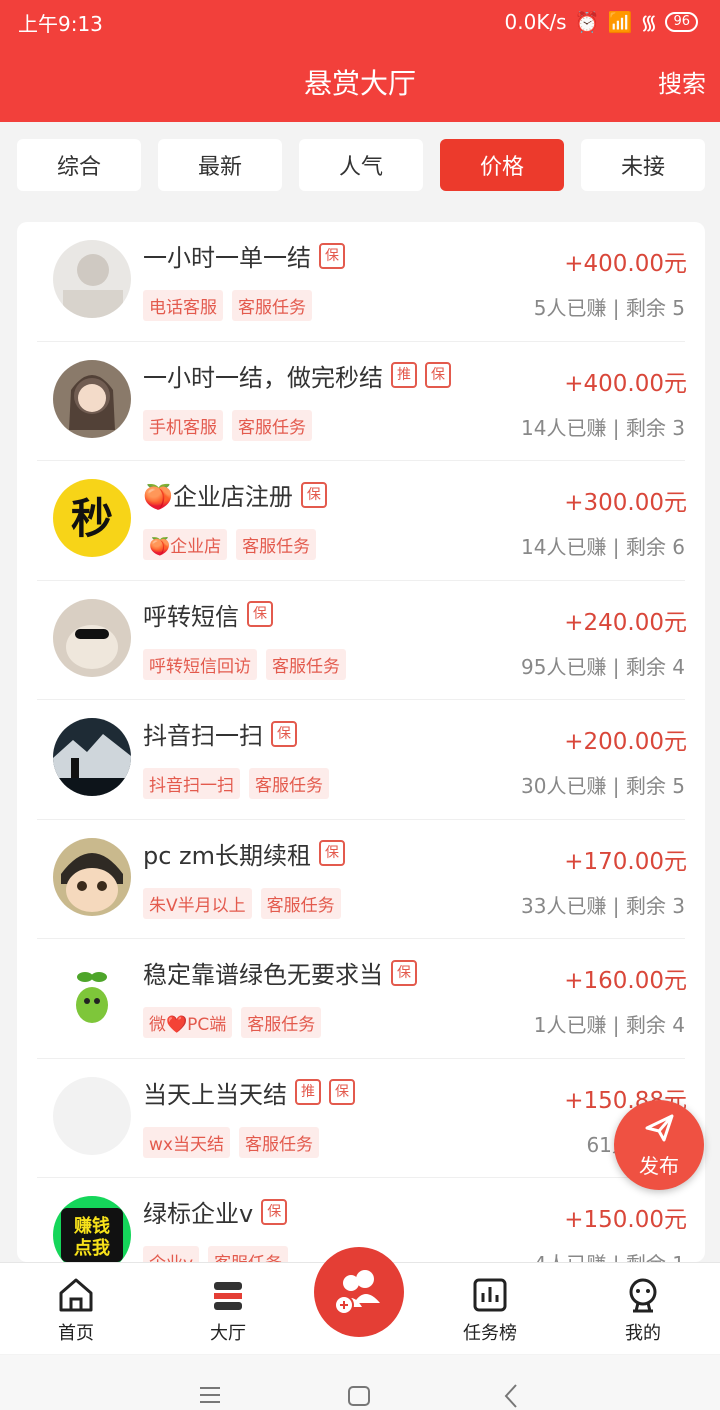  I want to click on nav-mine-label: 我的, so click(643, 1333).